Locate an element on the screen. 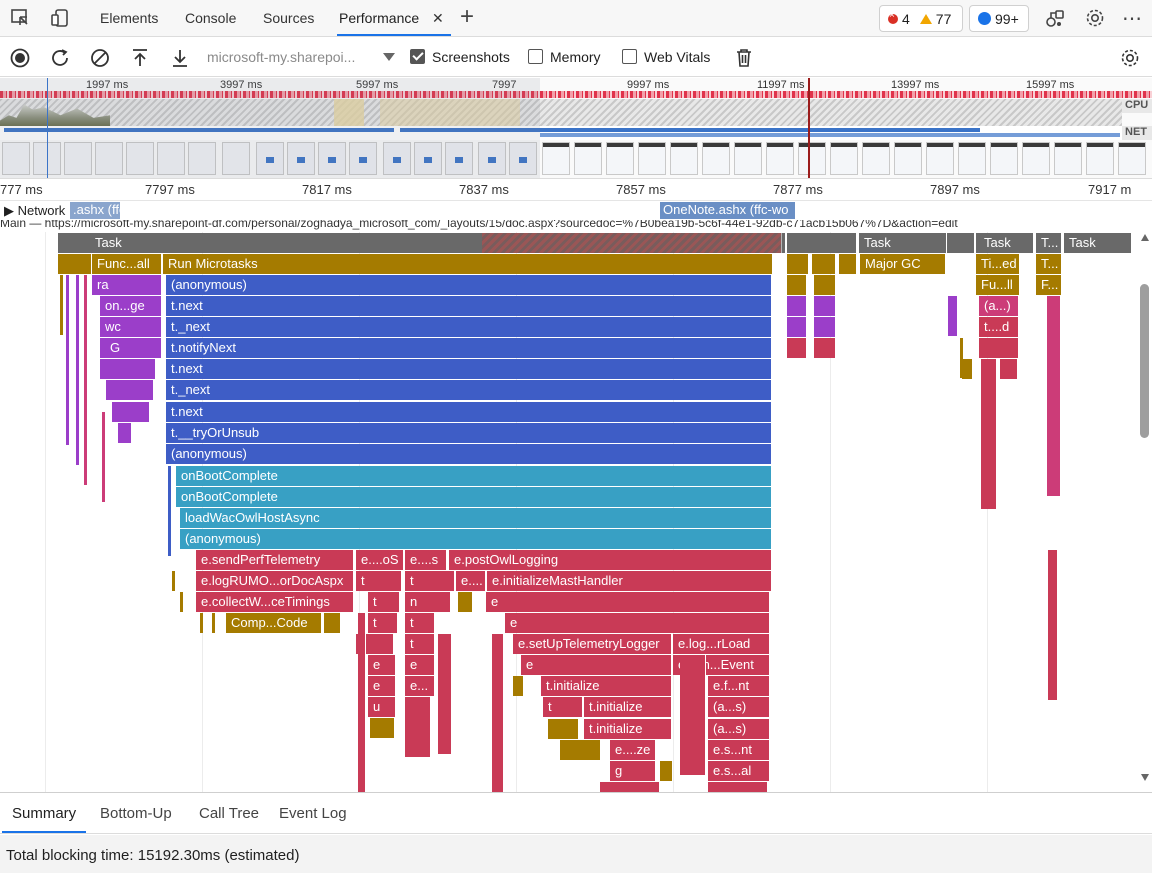 This screenshot has width=1152, height=873. flame-function: on...ge is located at coordinates (131, 306).